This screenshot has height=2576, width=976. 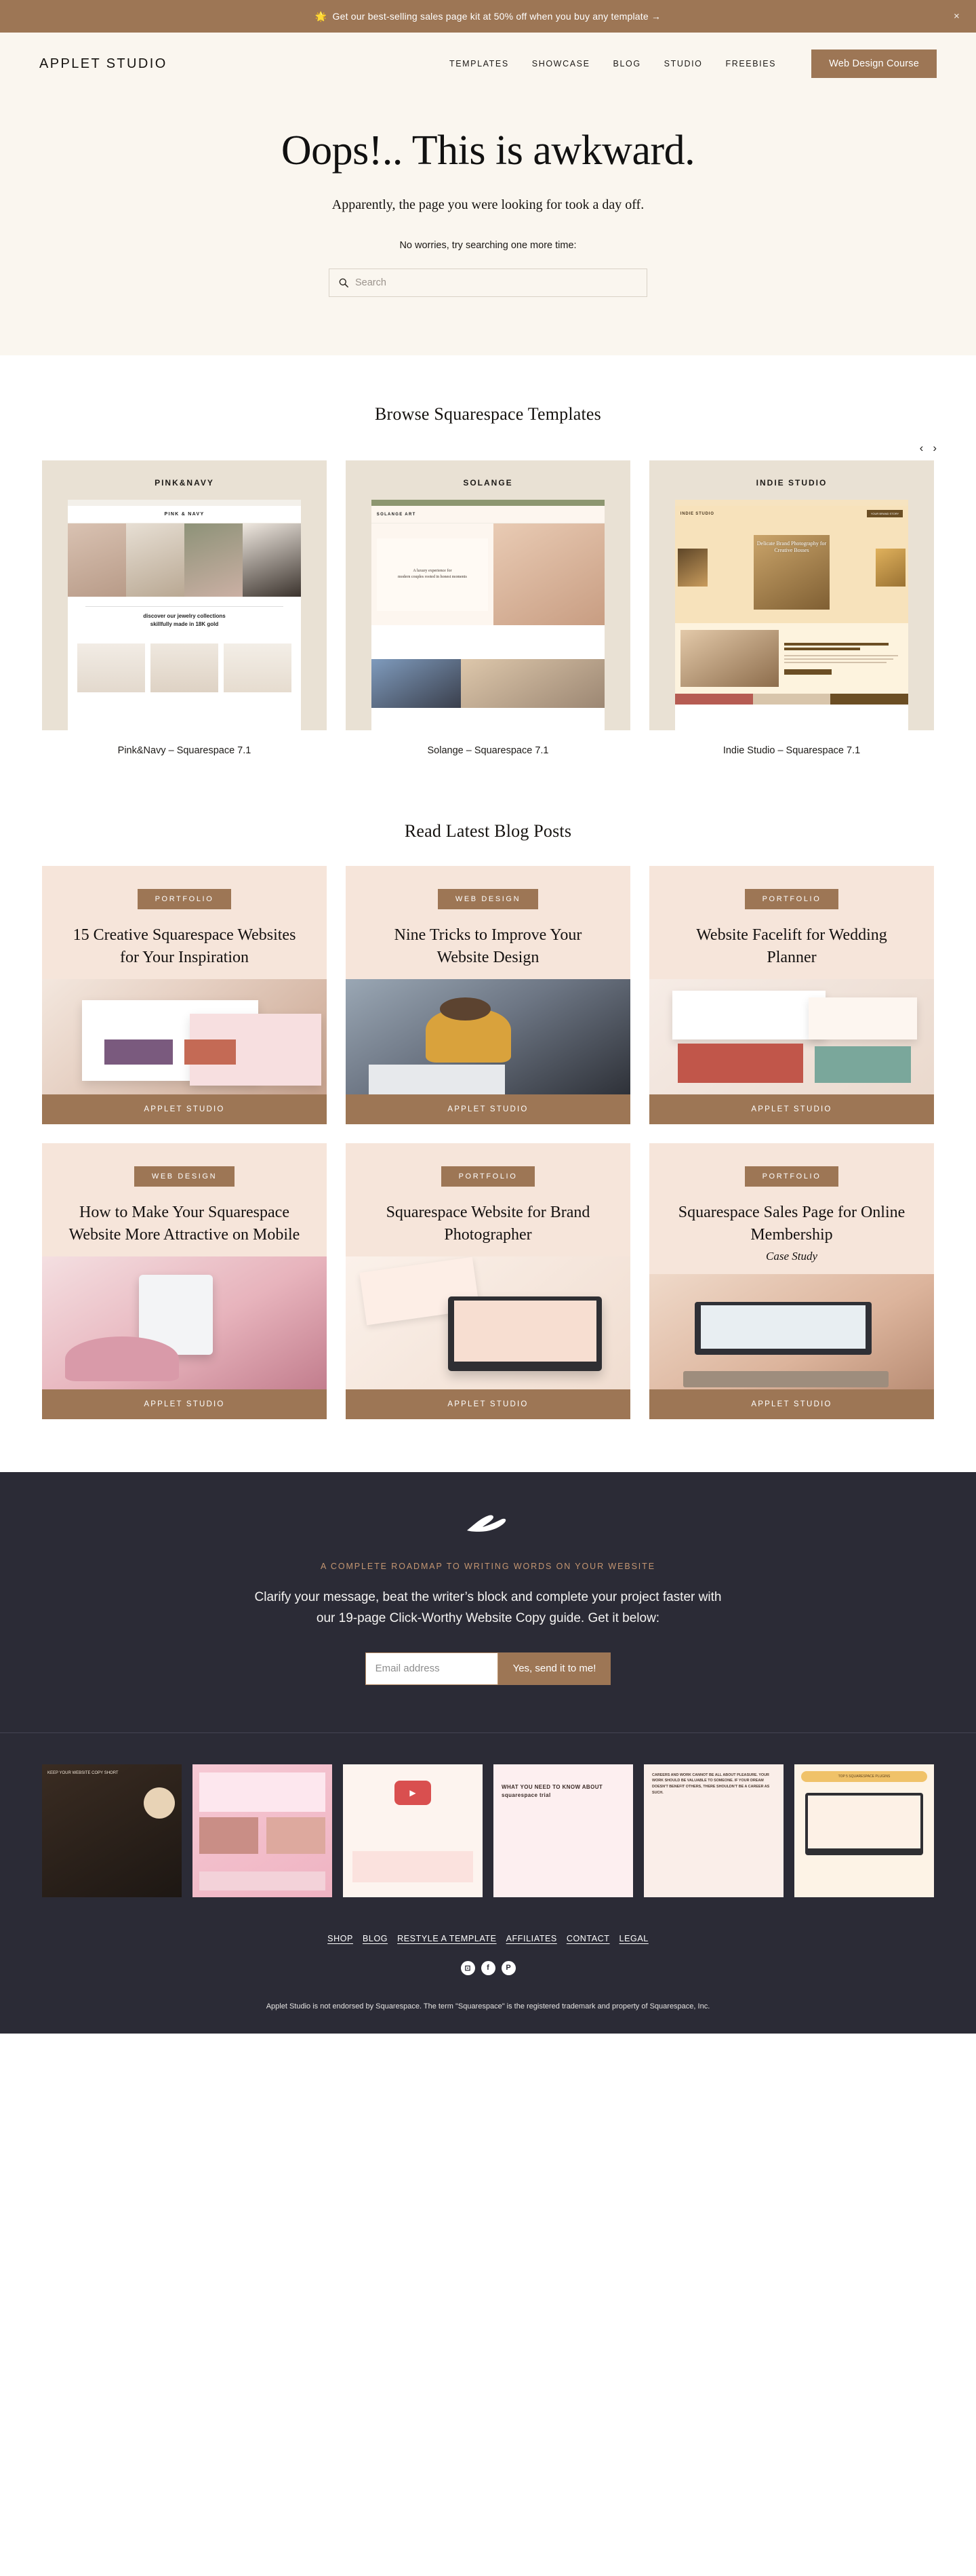 I want to click on blog-card-title: Website Facelift for Wedding Planner, so click(x=791, y=946).